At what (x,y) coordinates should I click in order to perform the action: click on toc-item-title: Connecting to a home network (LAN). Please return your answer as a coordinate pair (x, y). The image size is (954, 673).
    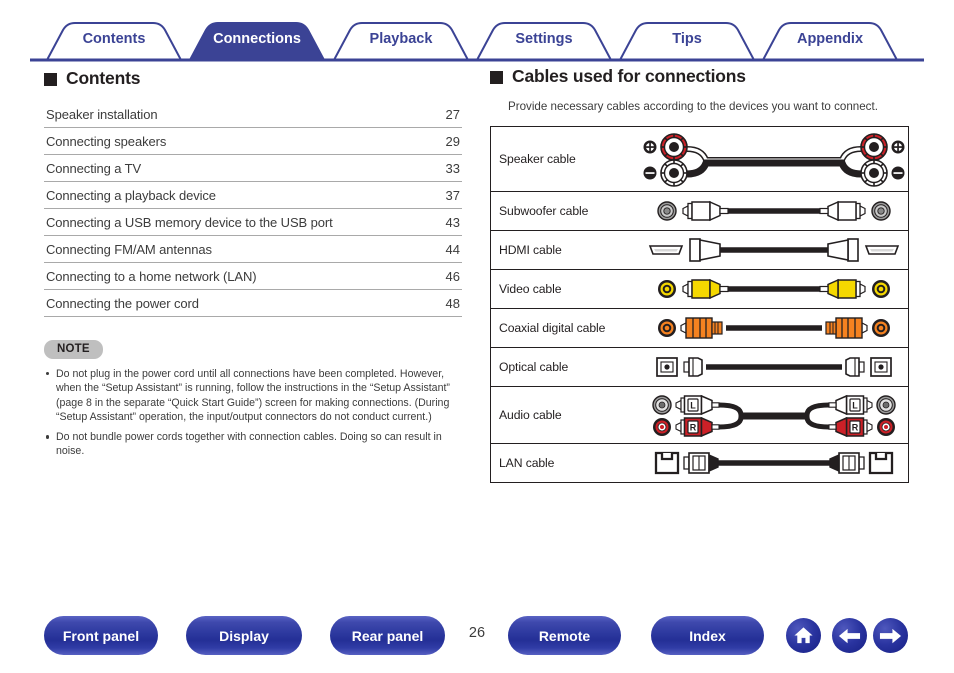
    Looking at the image, I should click on (151, 276).